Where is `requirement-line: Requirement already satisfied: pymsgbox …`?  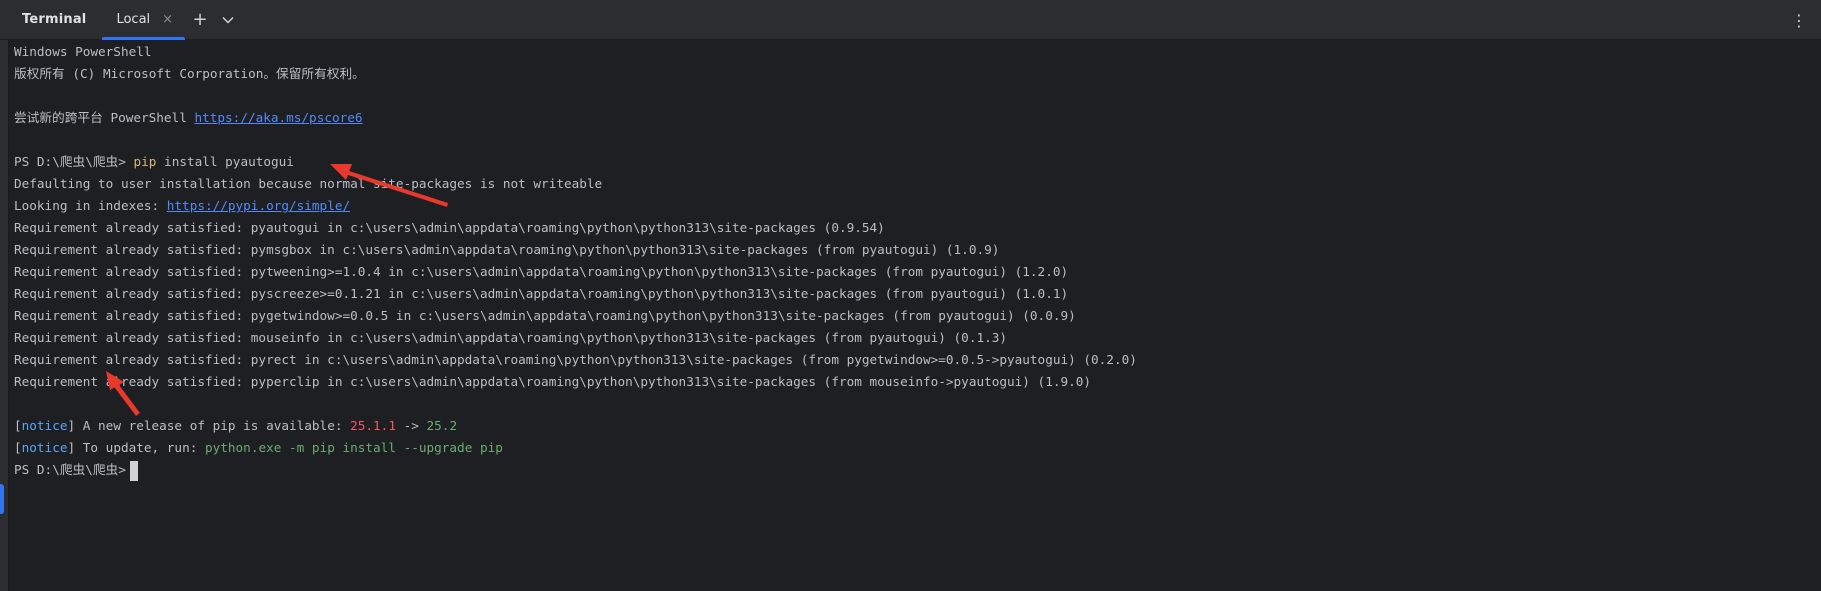
requirement-line: Requirement already satisfied: pymsgbox … is located at coordinates (507, 249).